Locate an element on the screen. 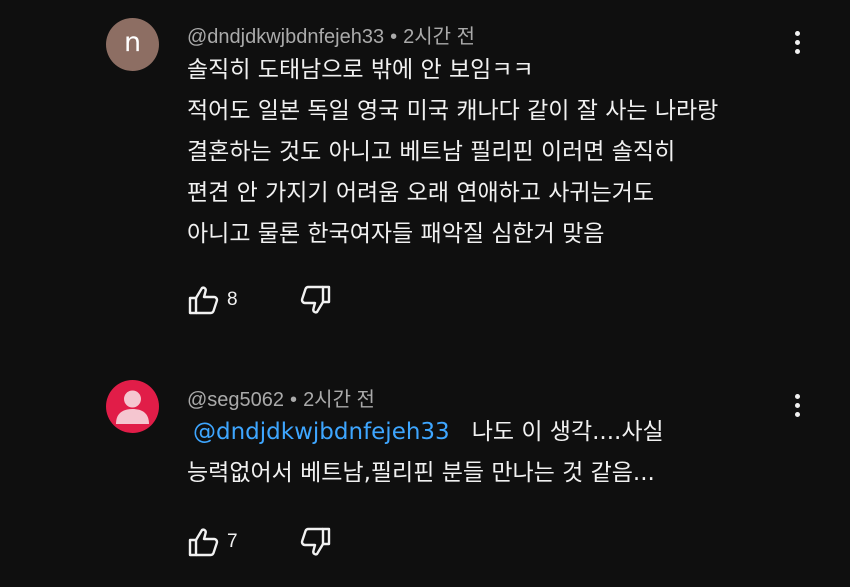 The image size is (850, 587). comment-author: @seg5062 is located at coordinates (235, 400).